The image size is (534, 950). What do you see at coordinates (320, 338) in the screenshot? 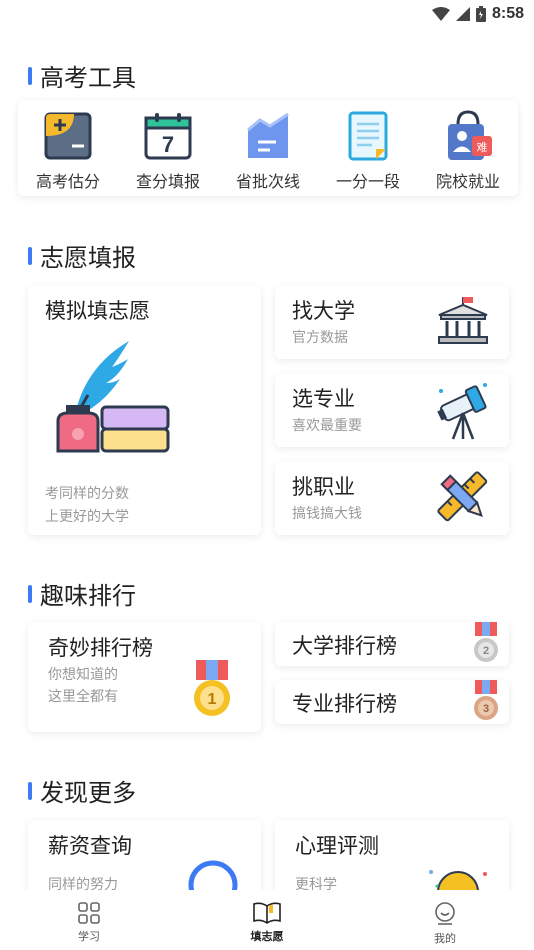
I see `find-university-sub: 官方数据` at bounding box center [320, 338].